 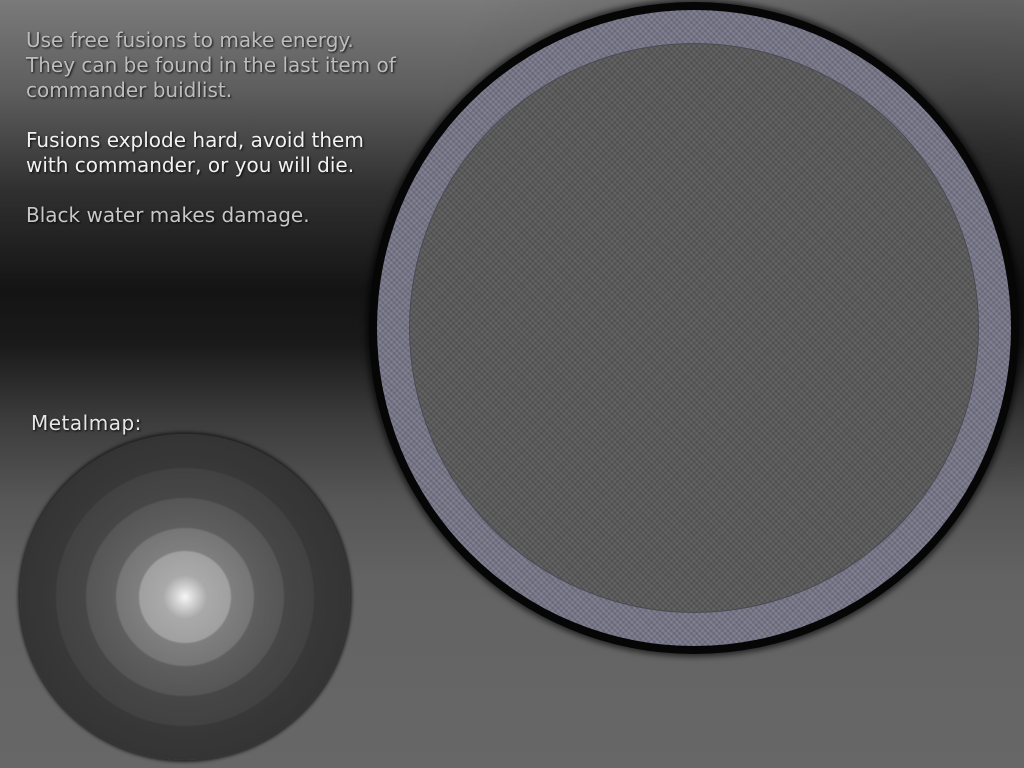 I want to click on metalmap-preview, so click(x=185, y=597).